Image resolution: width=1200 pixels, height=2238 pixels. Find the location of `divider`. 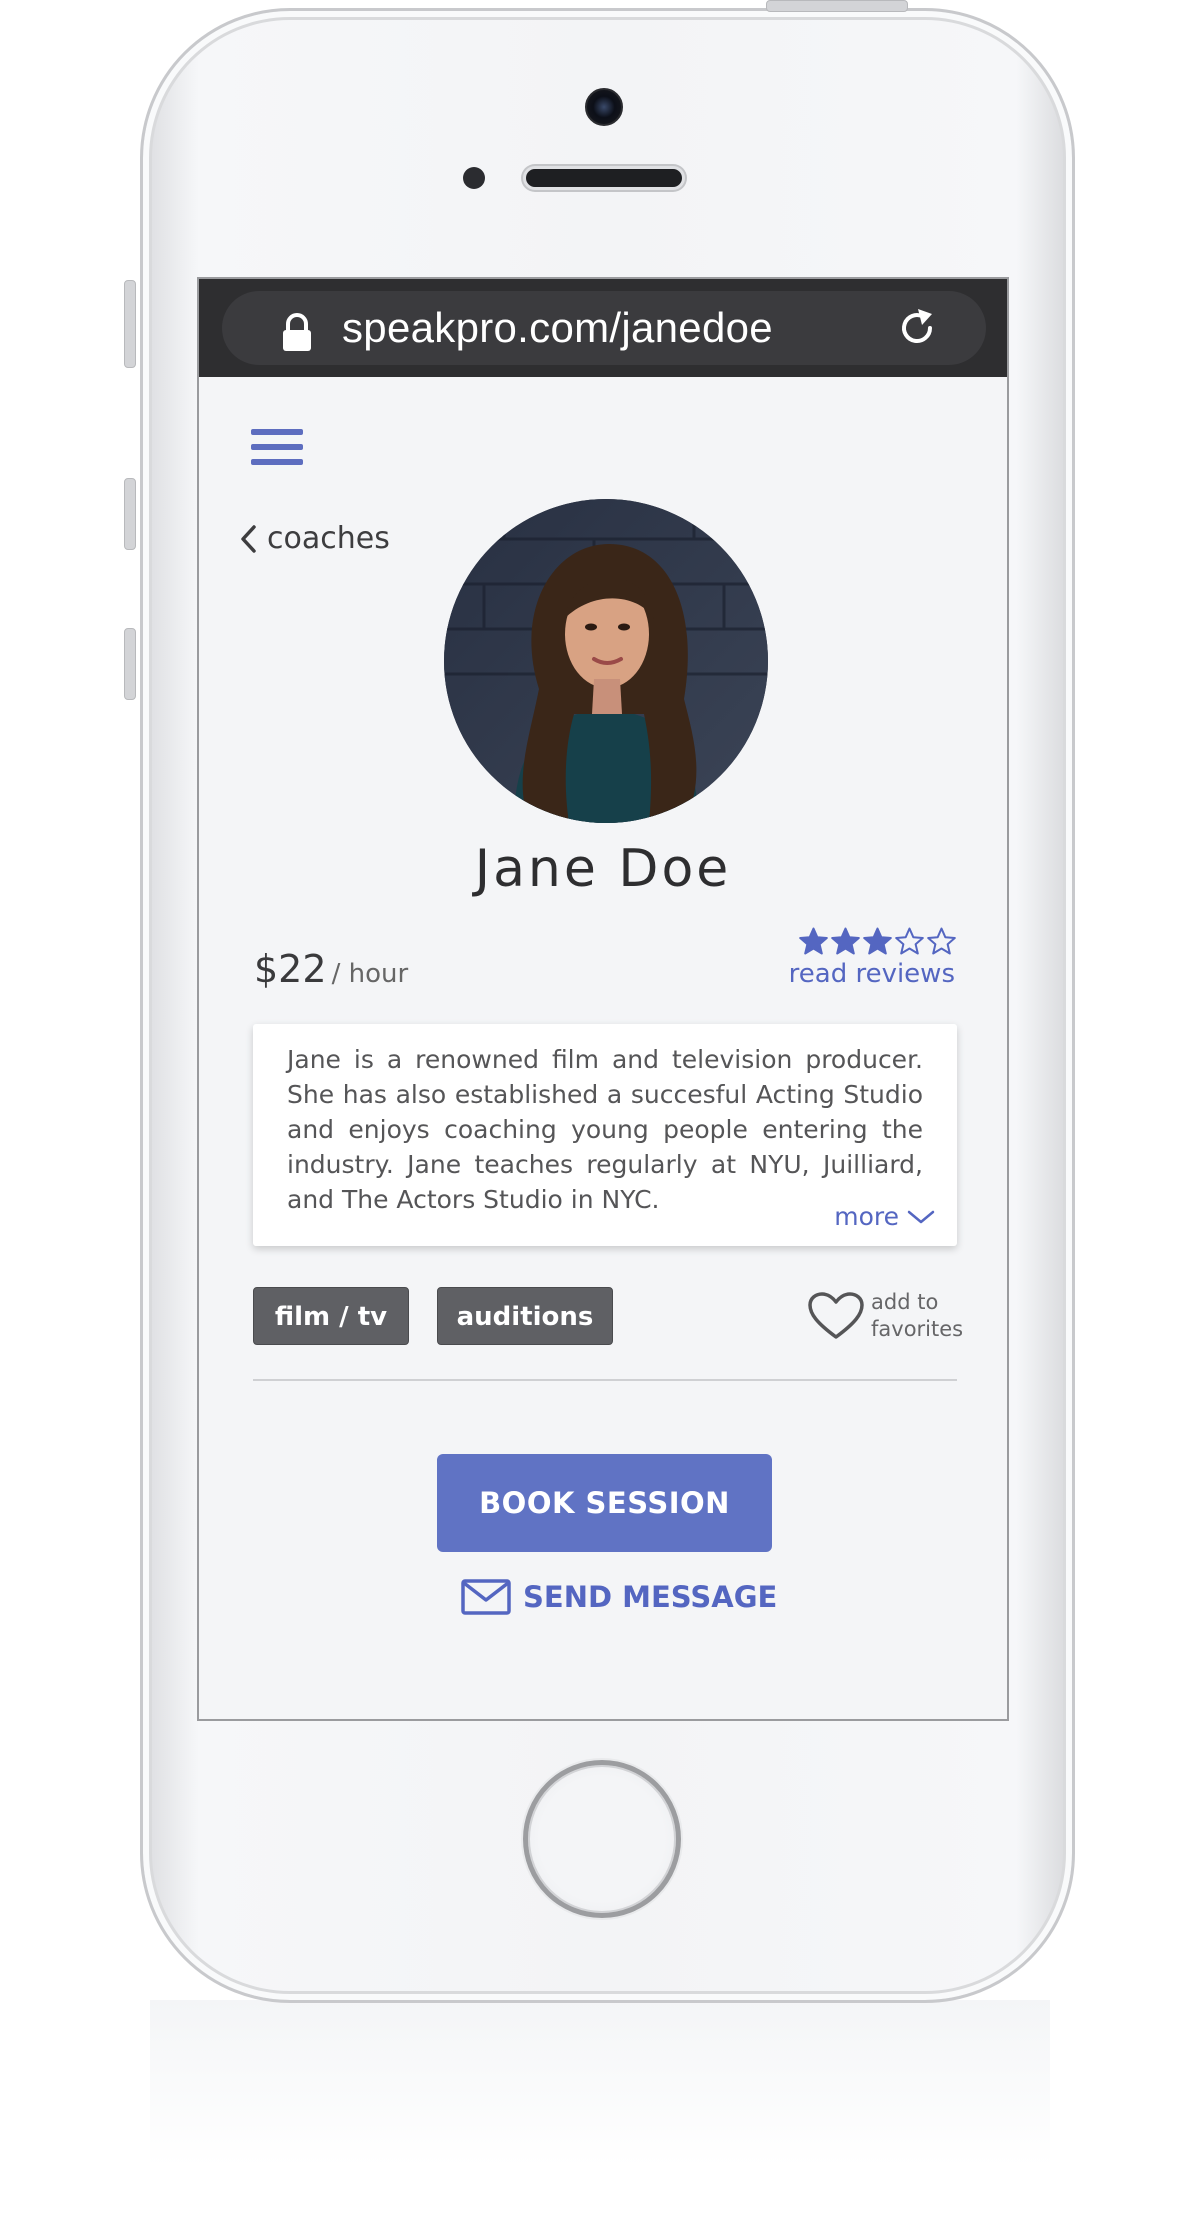

divider is located at coordinates (605, 1380).